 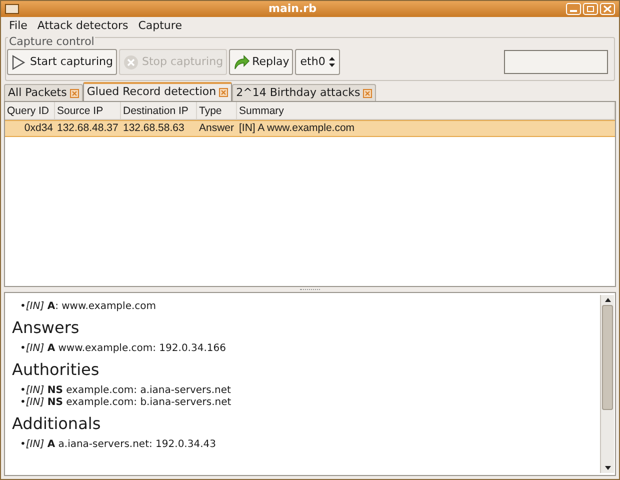 I want to click on section-heading: Authorities, so click(x=56, y=370).